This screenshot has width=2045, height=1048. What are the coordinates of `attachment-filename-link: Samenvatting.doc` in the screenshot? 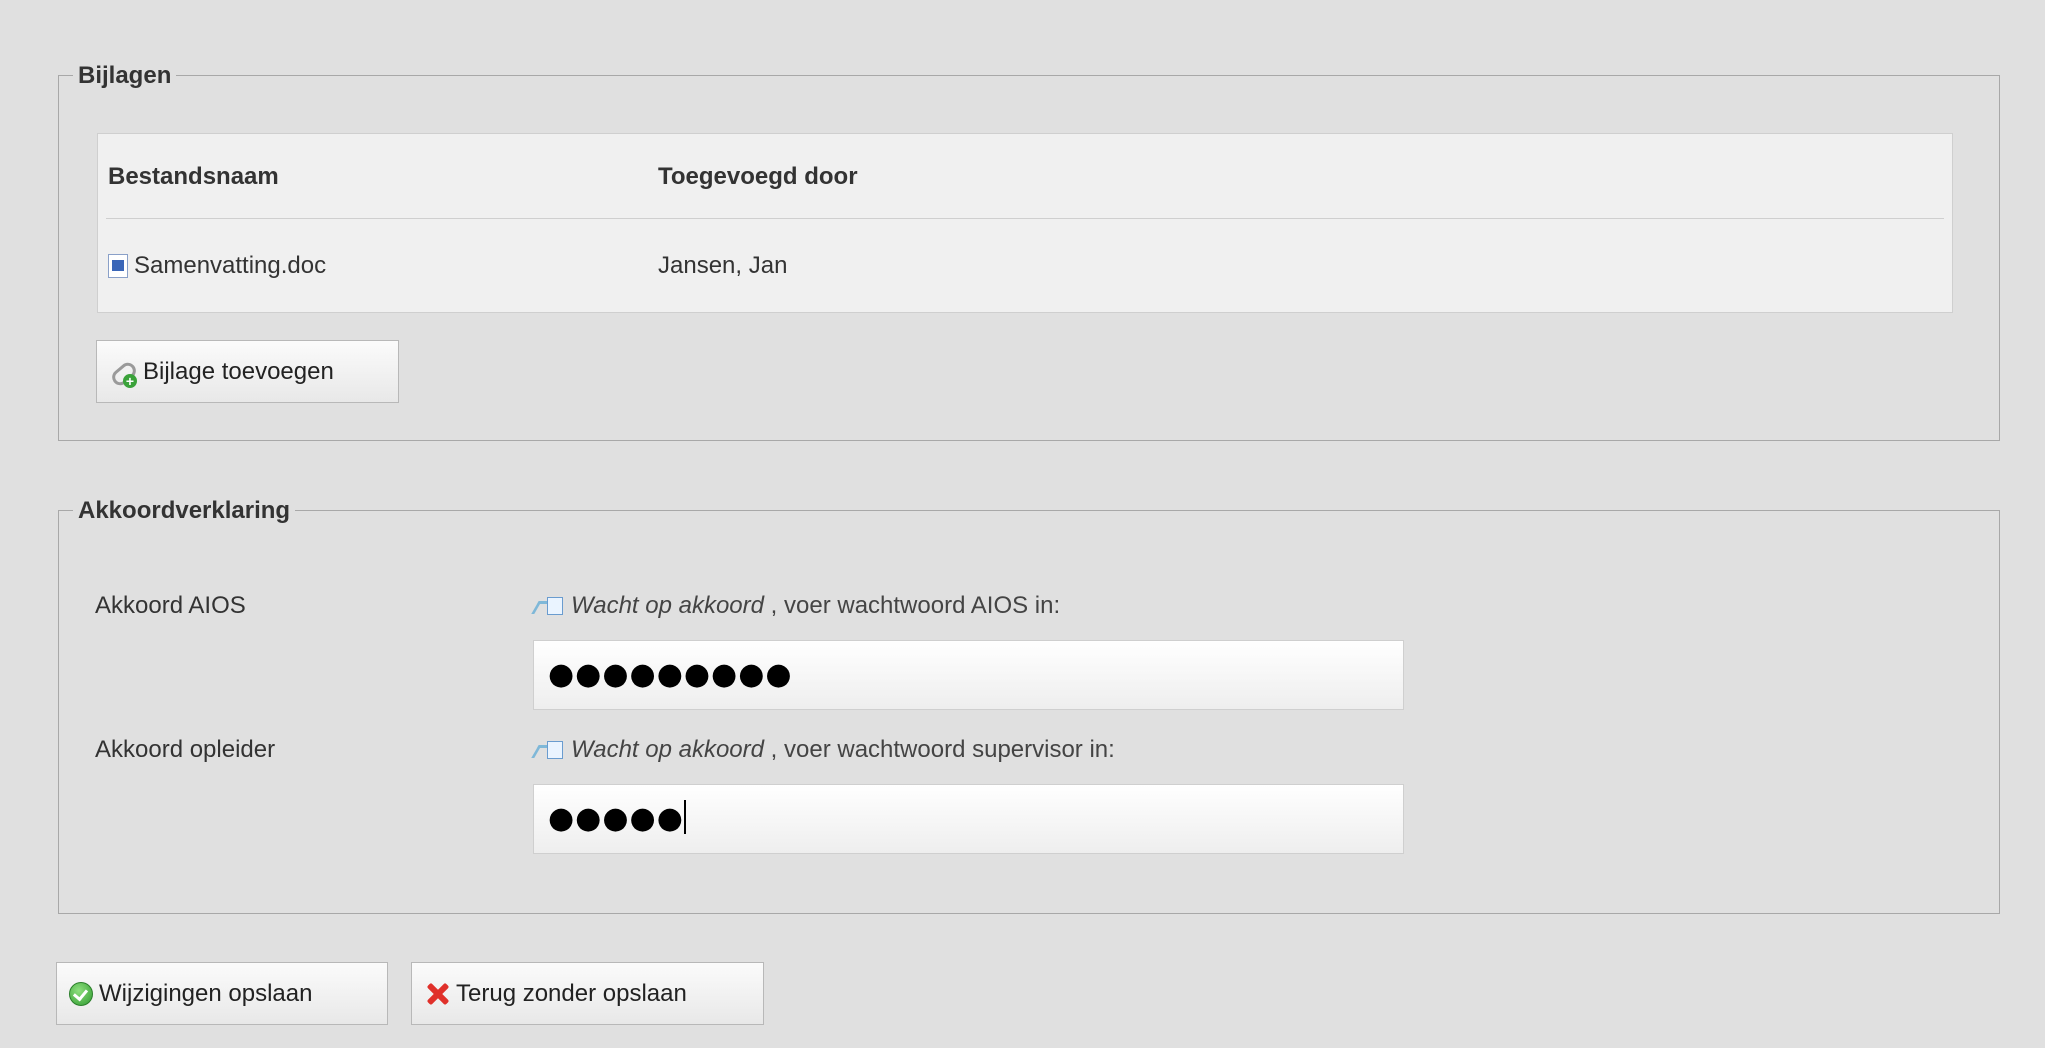 It's located at (230, 266).